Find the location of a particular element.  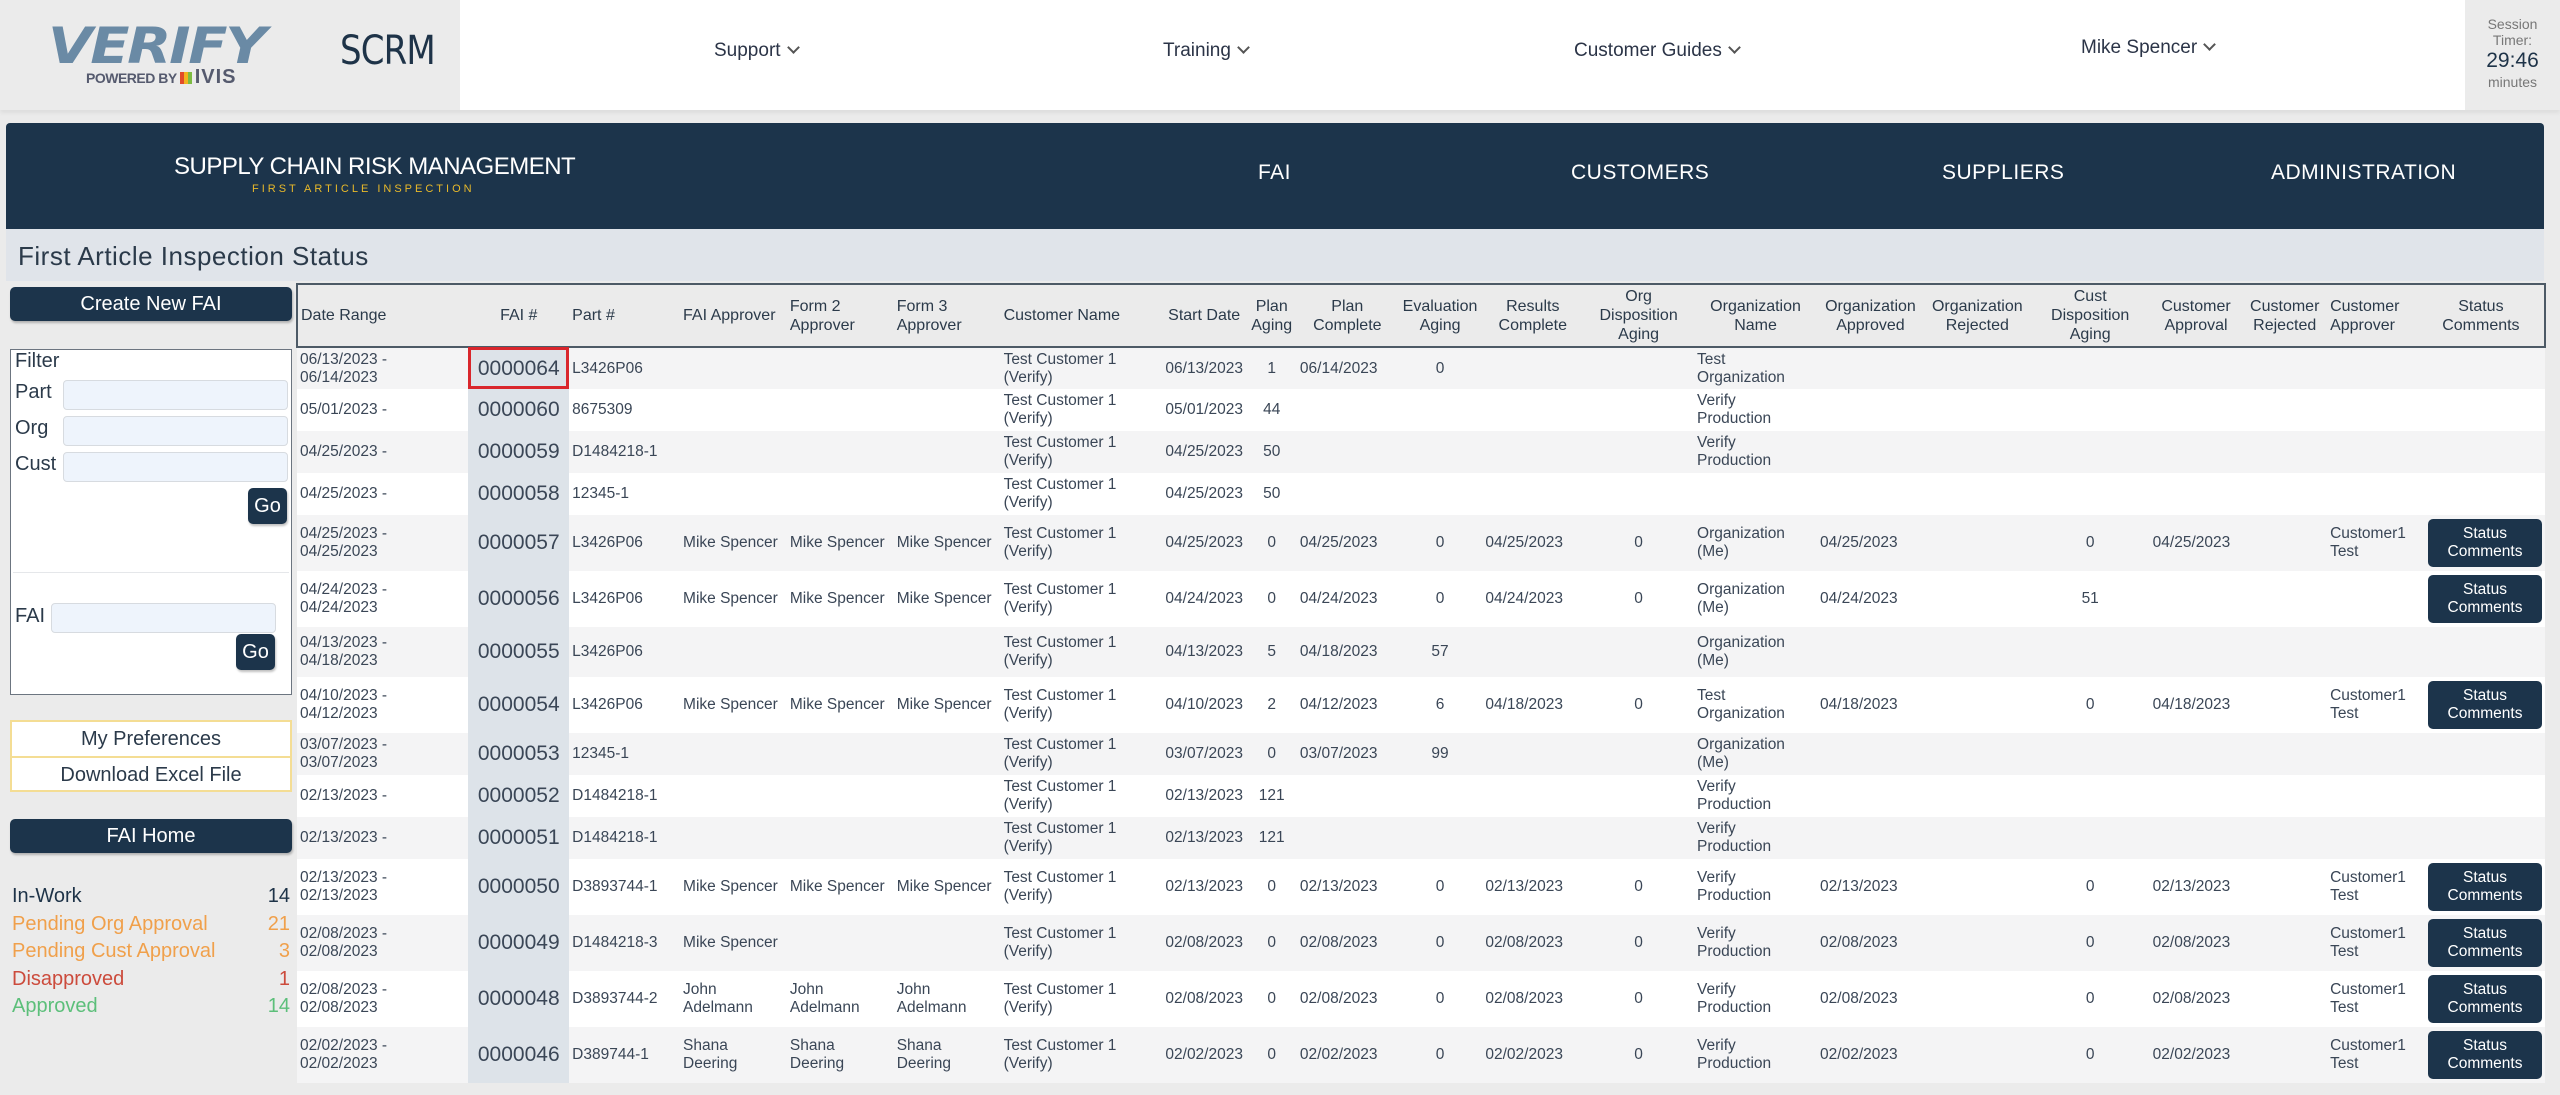

column-header: Status Comments is located at coordinates (2482, 315).